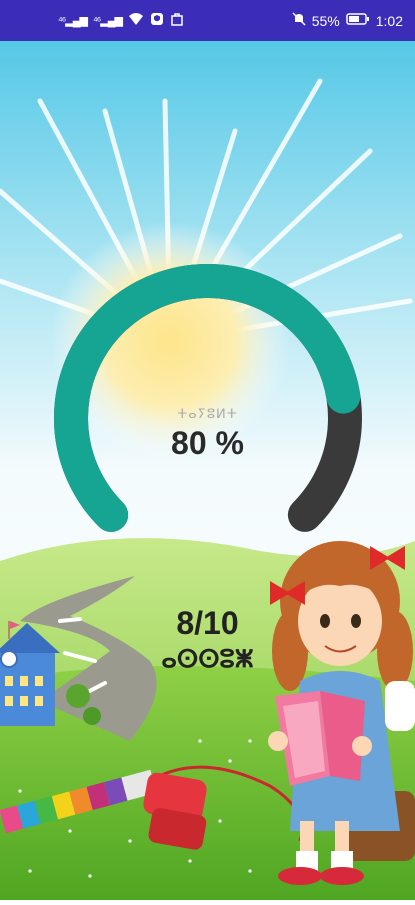  I want to click on wifi-icon, so click(136, 20).